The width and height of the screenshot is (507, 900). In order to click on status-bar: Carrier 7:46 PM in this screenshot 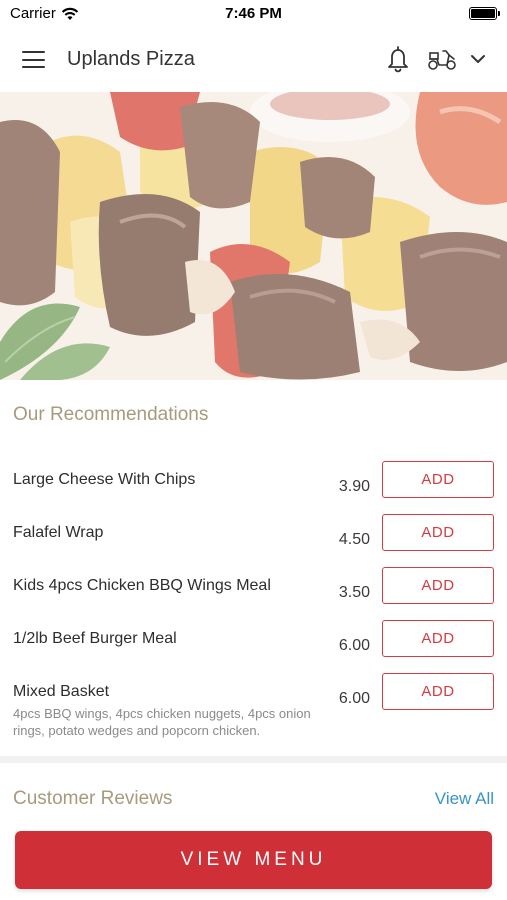, I will do `click(253, 13)`.